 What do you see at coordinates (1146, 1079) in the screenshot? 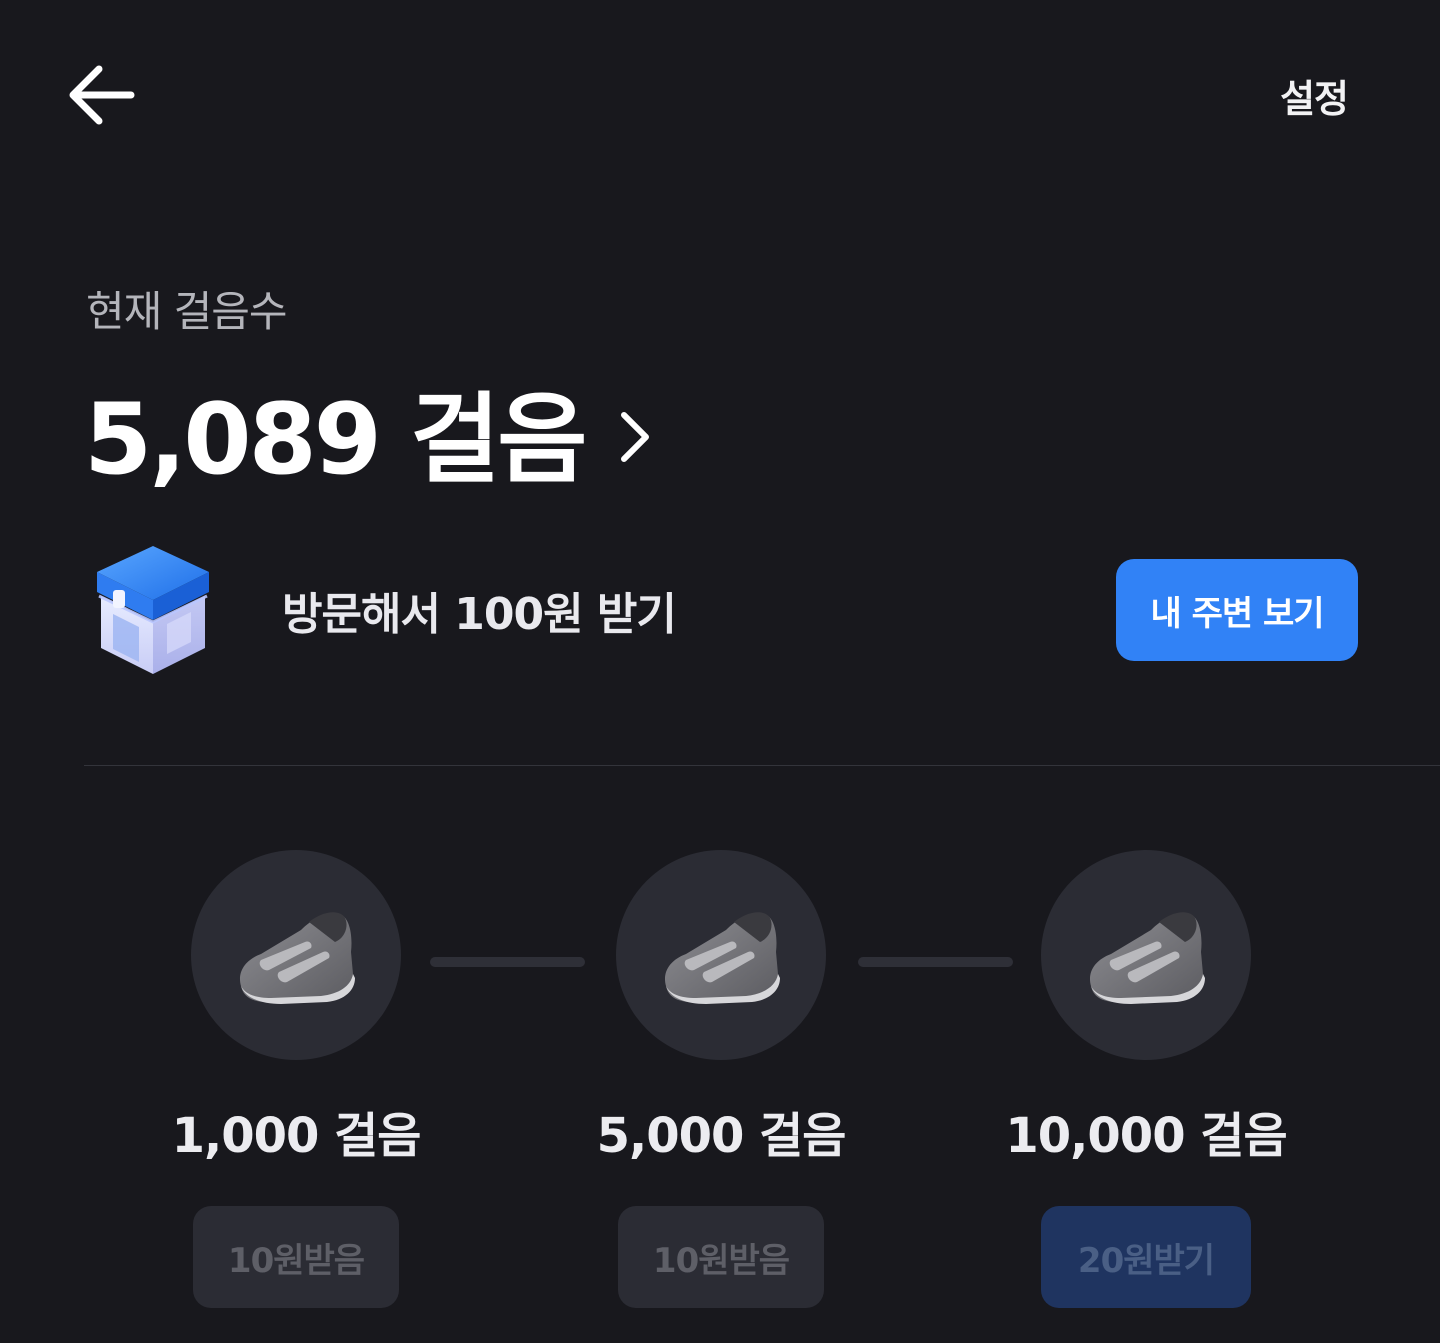
I see `milestone-item: 10,000 걸음 20원받기` at bounding box center [1146, 1079].